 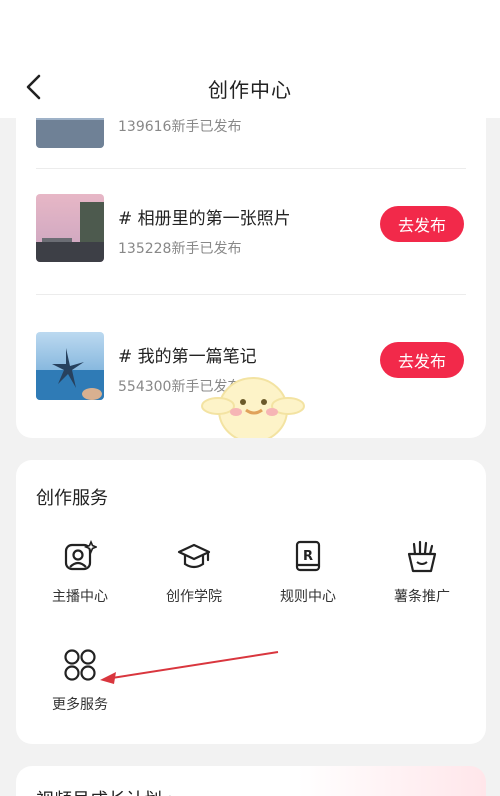 I want to click on task-row: # 相册里的第一张照片 135228新手已发布 去发布, so click(x=251, y=239).